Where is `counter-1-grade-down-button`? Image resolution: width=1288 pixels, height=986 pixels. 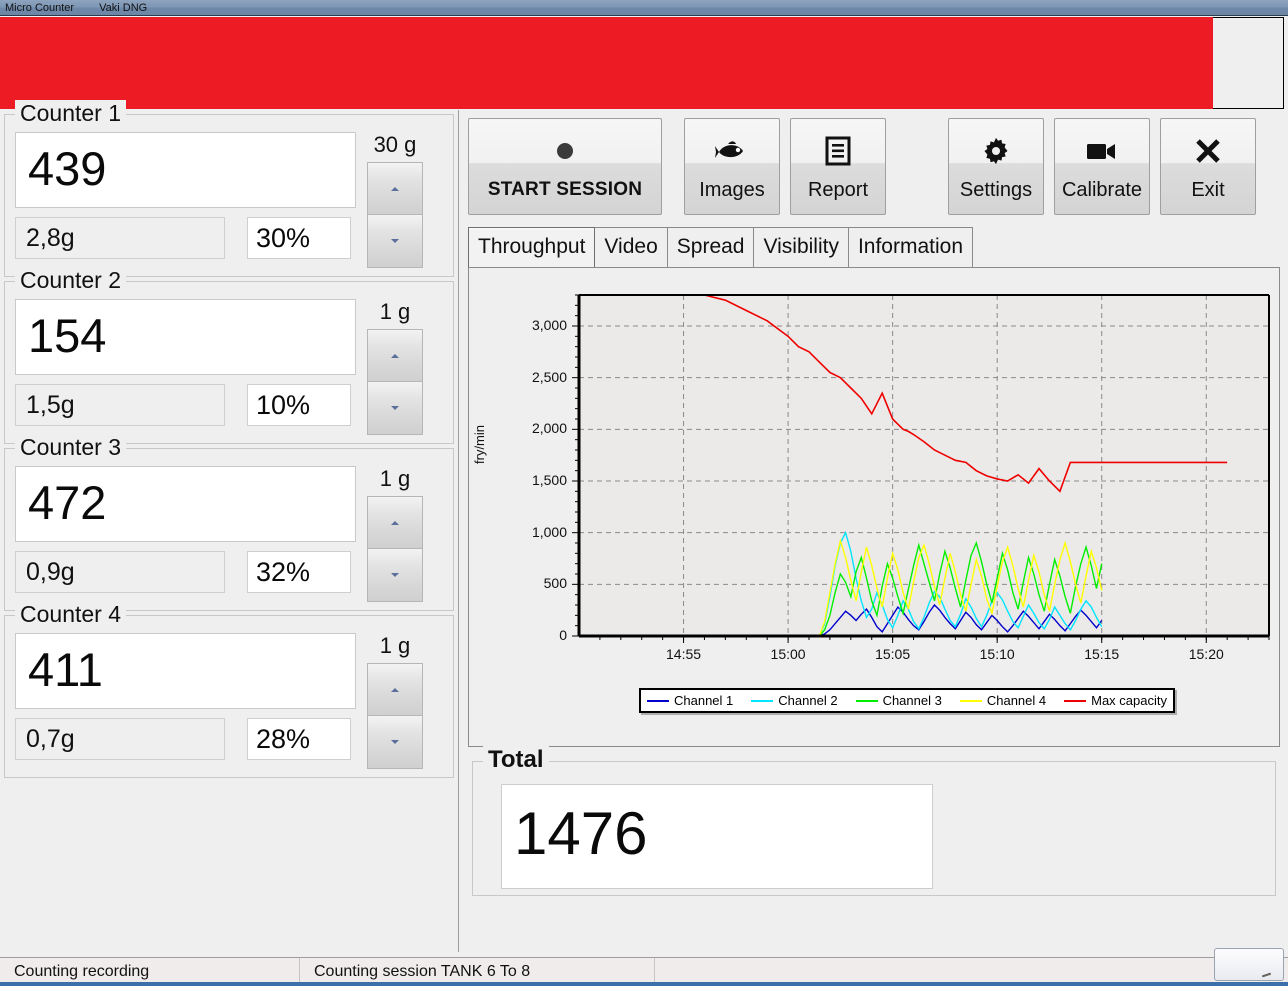 counter-1-grade-down-button is located at coordinates (394, 241).